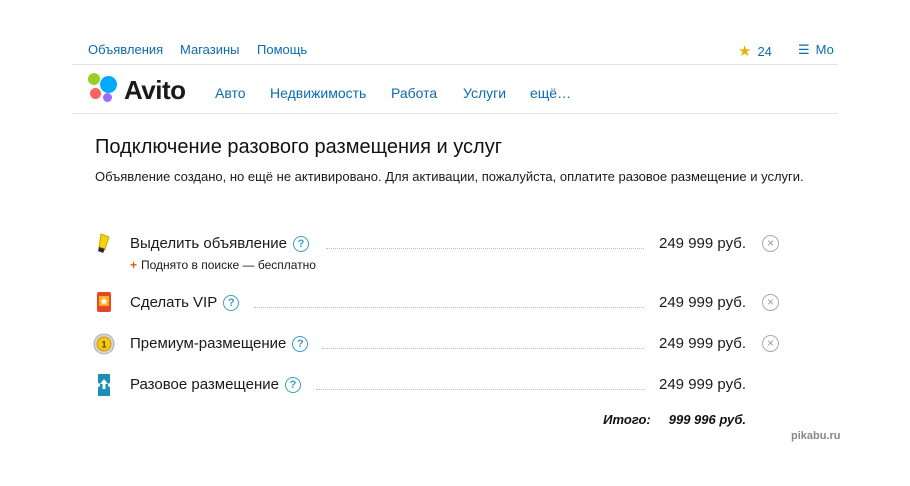 The height and width of the screenshot is (486, 910). Describe the element at coordinates (155, 90) in the screenshot. I see `logo-text: Avito` at that location.